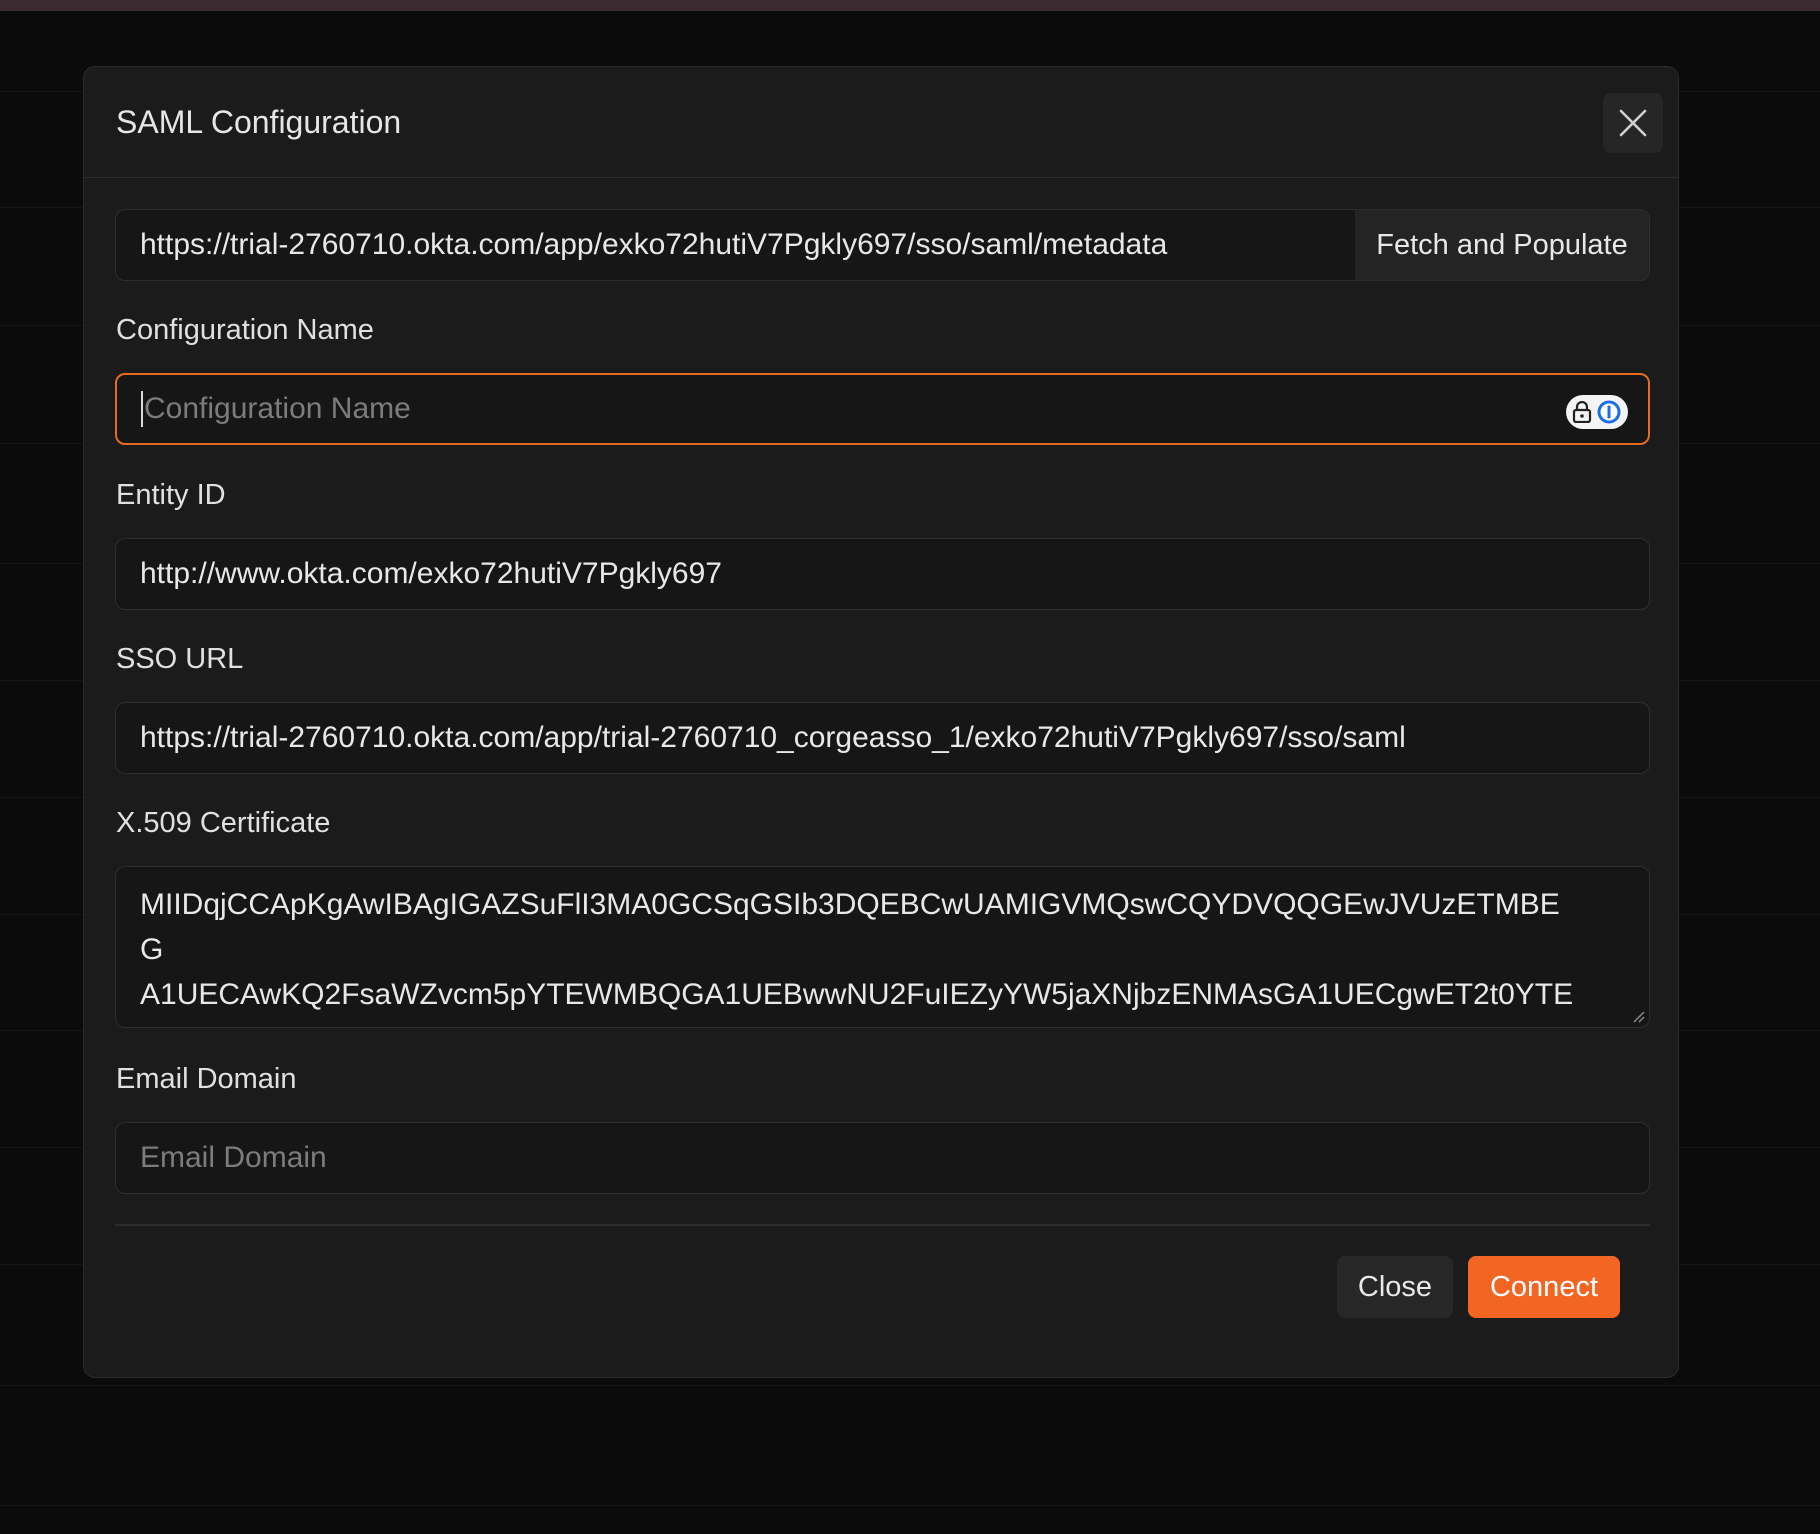  I want to click on entity-id-label: Entity ID, so click(171, 495).